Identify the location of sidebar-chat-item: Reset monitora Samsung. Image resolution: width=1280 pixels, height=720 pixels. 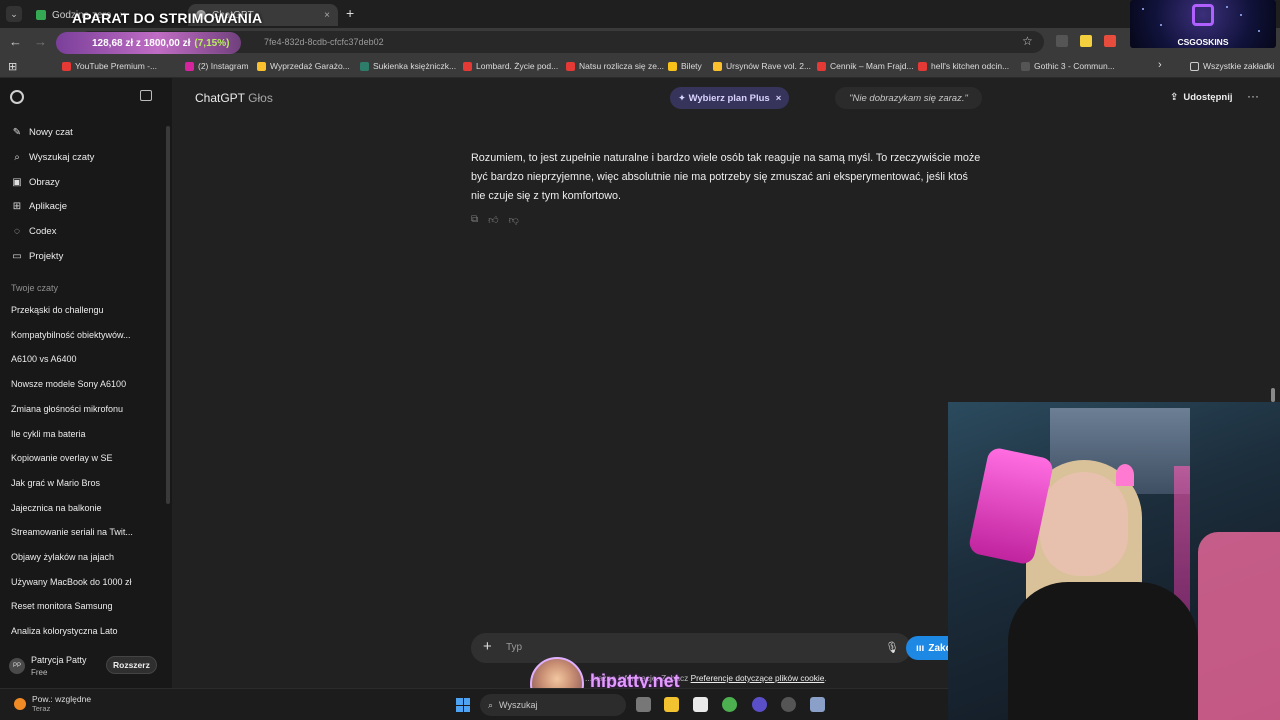
(62, 606).